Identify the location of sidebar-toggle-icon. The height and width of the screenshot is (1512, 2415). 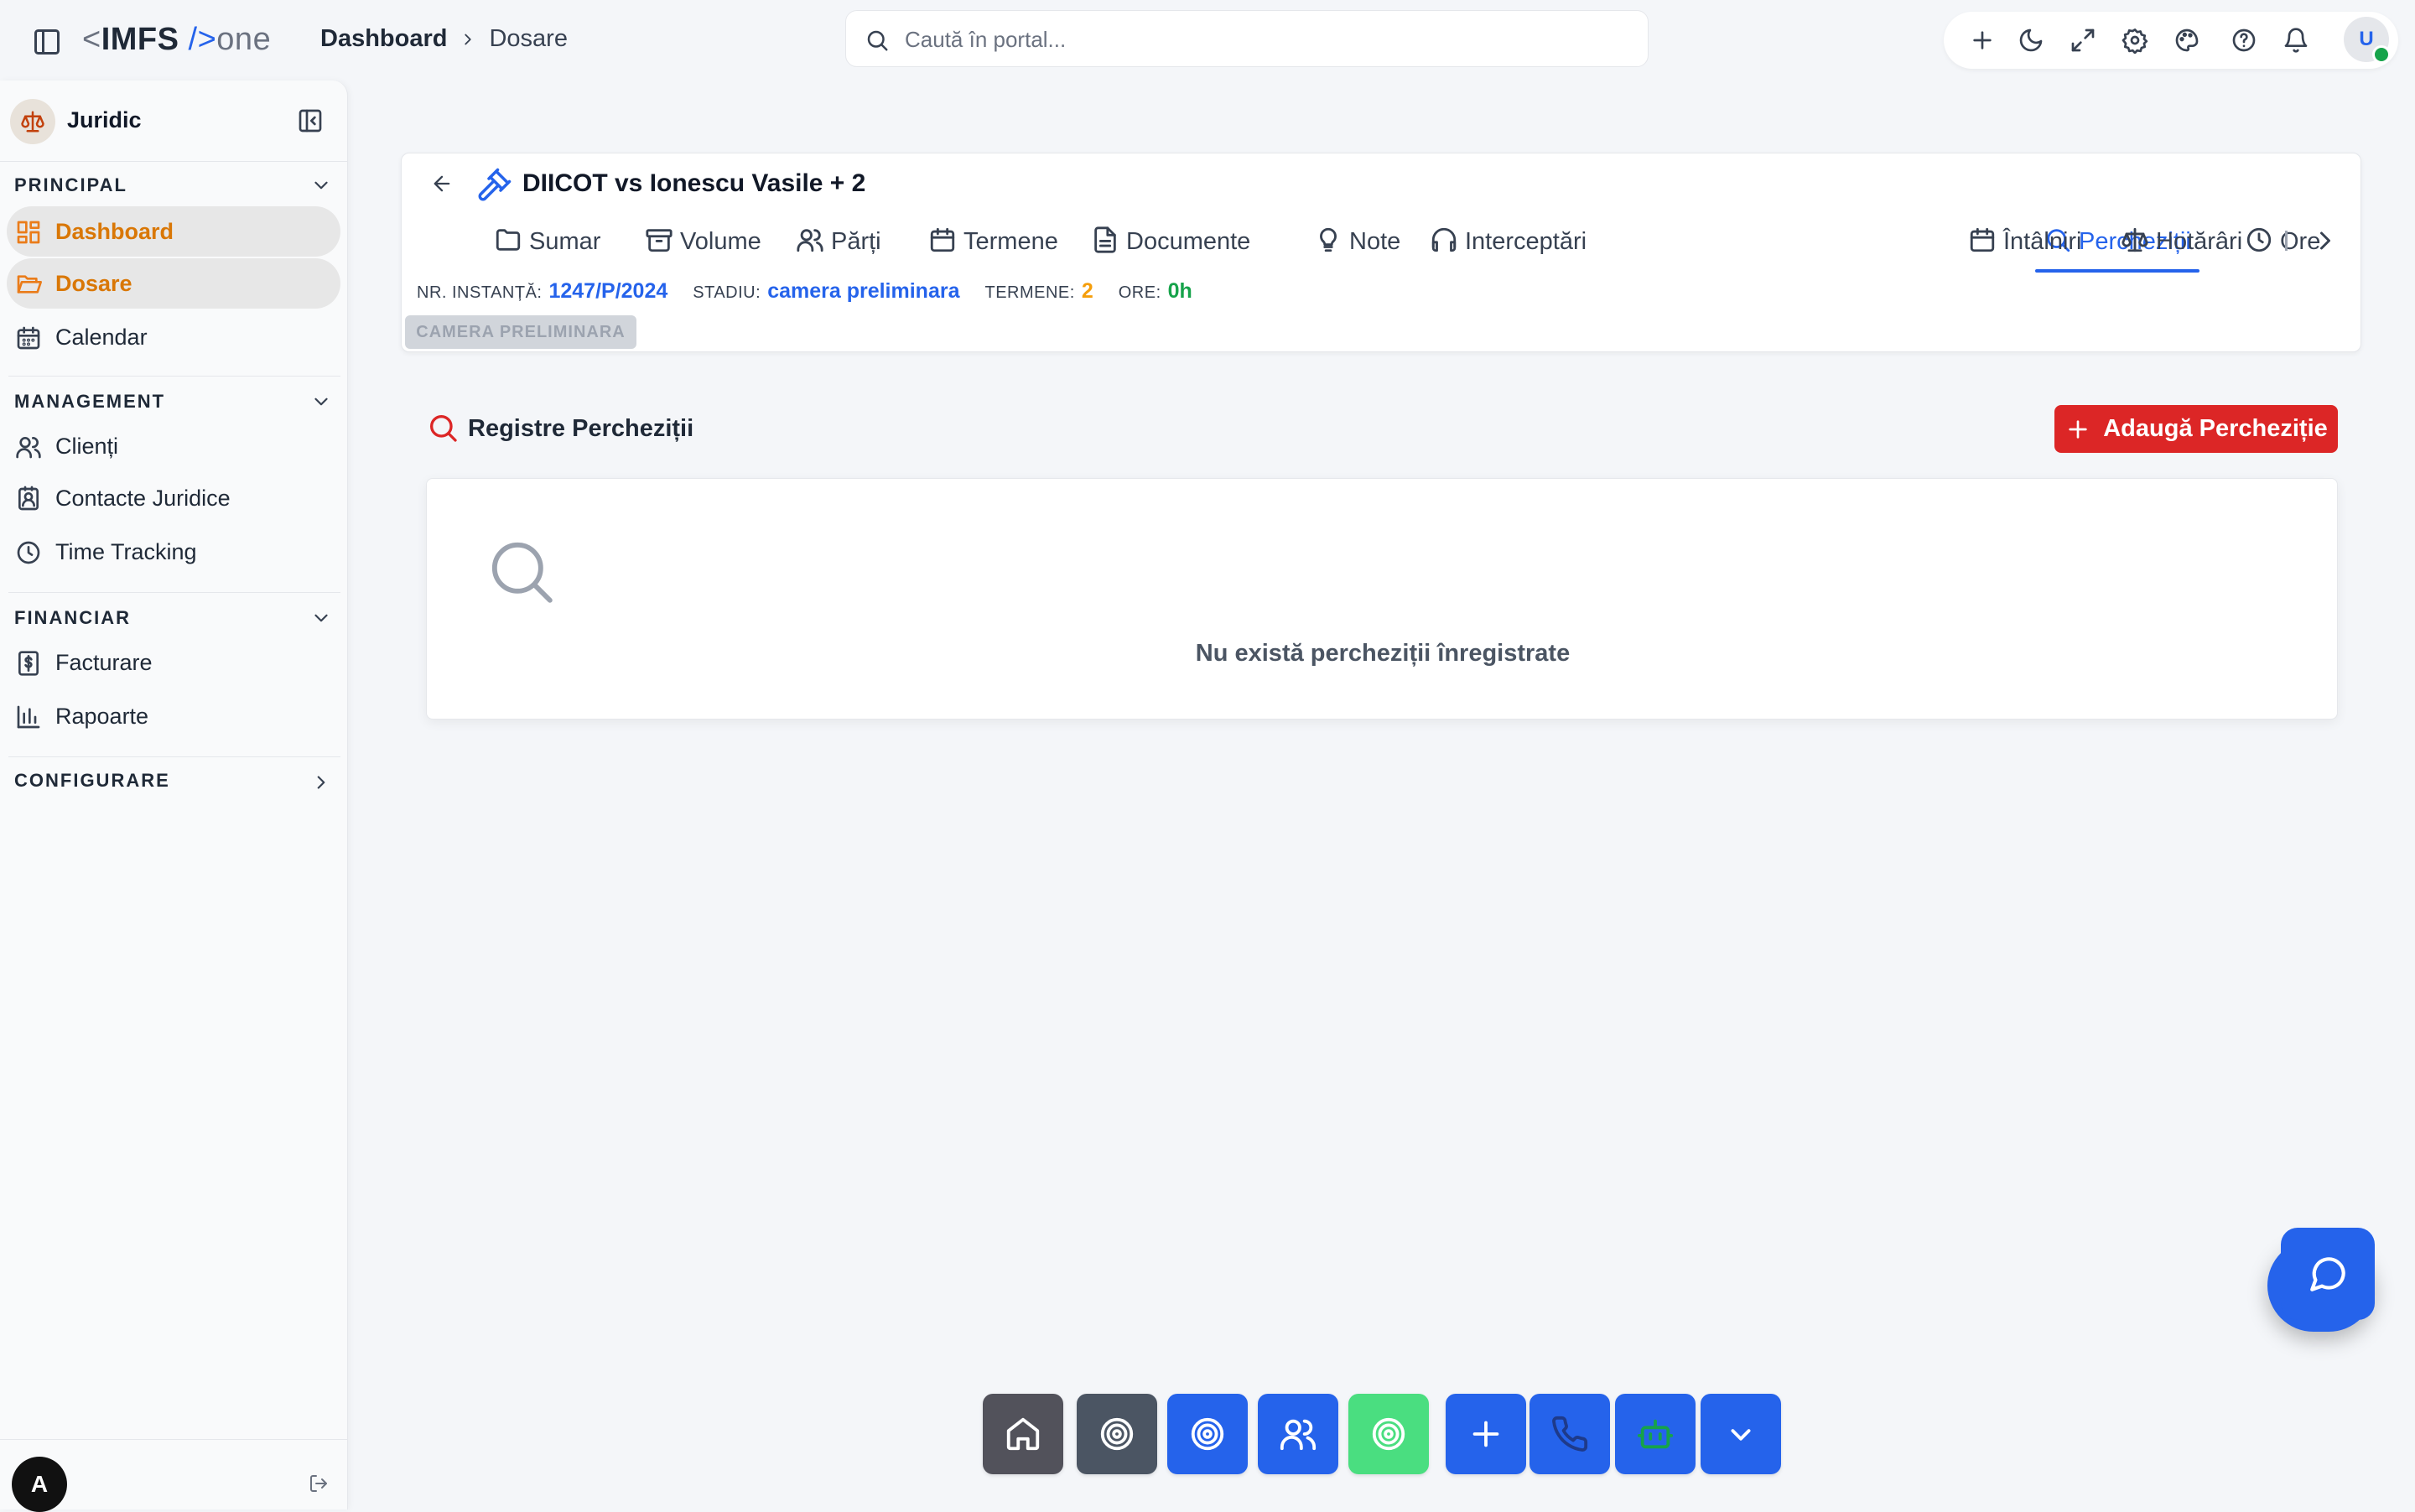
(47, 42).